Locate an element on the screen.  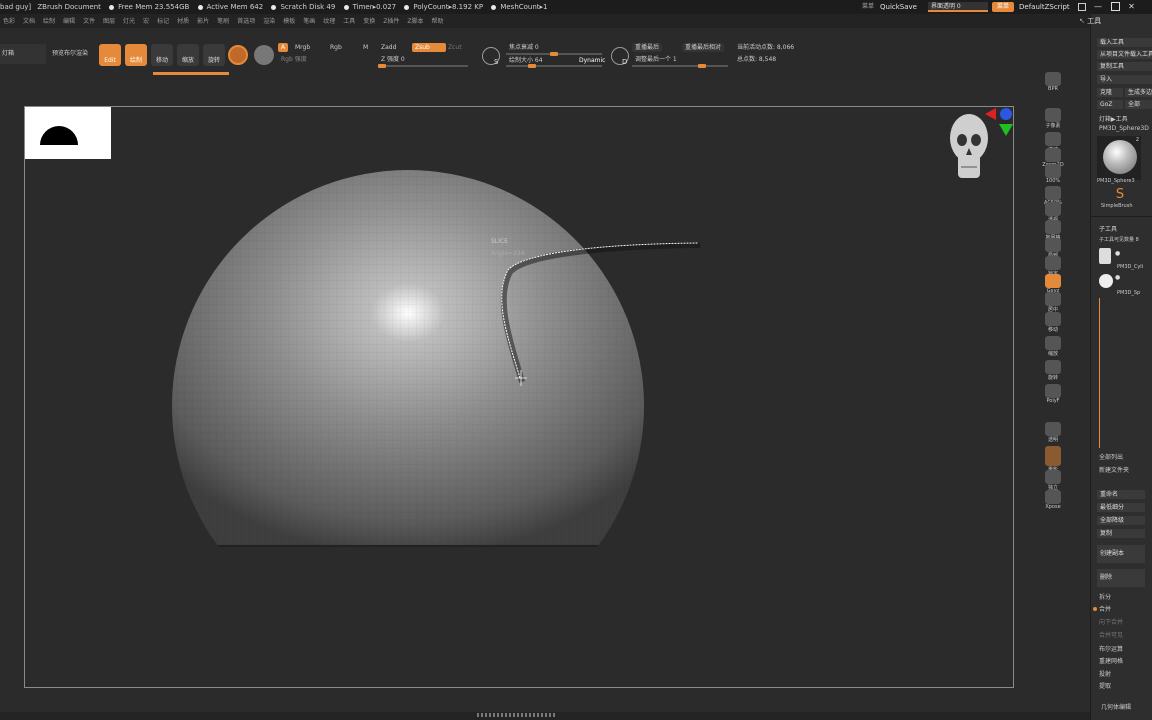
load-tool-button: 载入工具 is located at coordinates (1124, 42).